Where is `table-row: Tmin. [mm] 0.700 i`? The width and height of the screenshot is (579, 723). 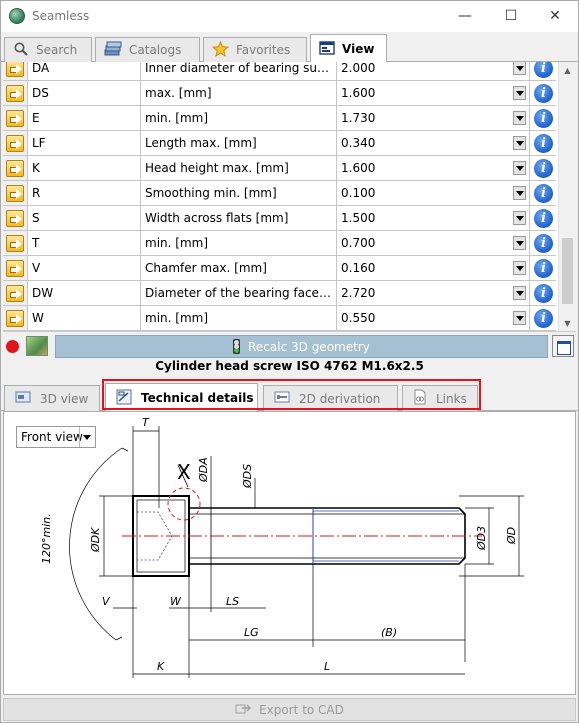 table-row: Tmin. [mm] 0.700 i is located at coordinates (279, 243).